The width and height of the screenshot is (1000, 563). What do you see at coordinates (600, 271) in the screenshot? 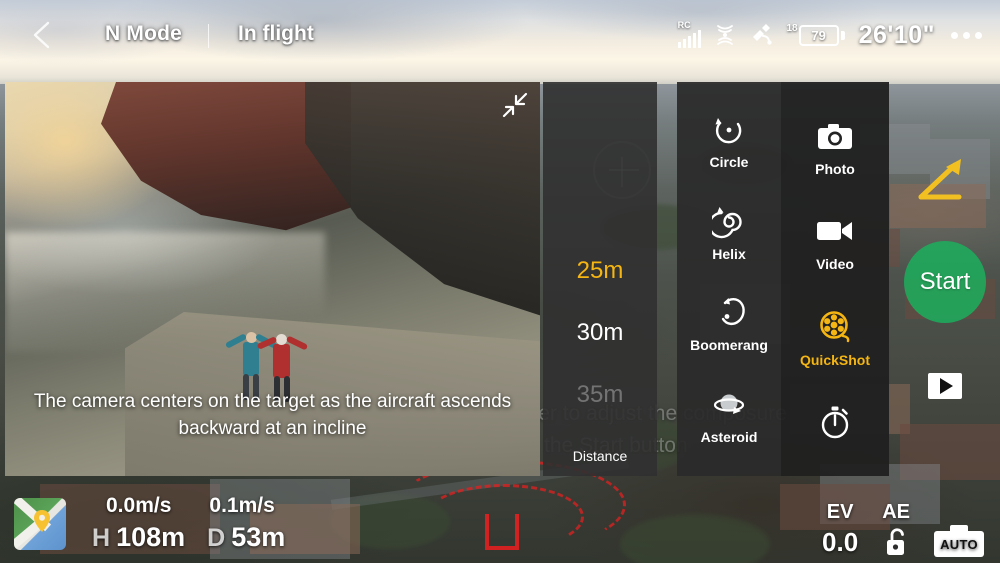
I see `distance-option-25m: 25m` at bounding box center [600, 271].